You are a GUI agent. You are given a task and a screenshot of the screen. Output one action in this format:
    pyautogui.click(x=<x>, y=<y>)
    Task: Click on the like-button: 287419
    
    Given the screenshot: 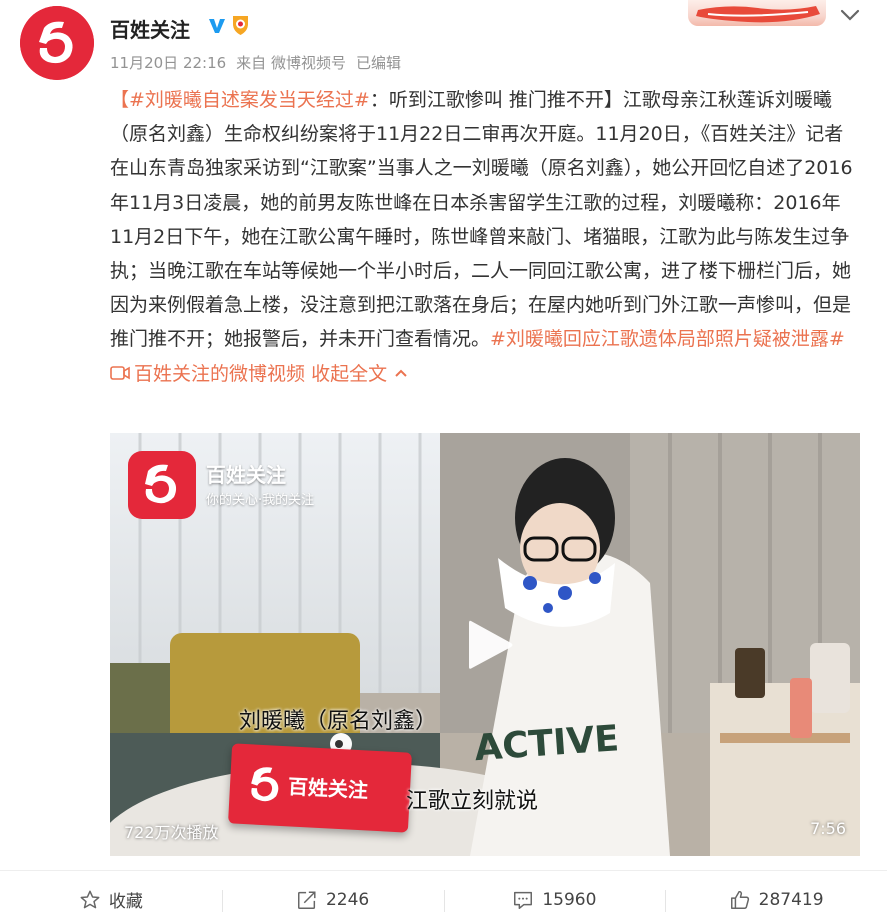 What is the action you would take?
    pyautogui.click(x=776, y=900)
    